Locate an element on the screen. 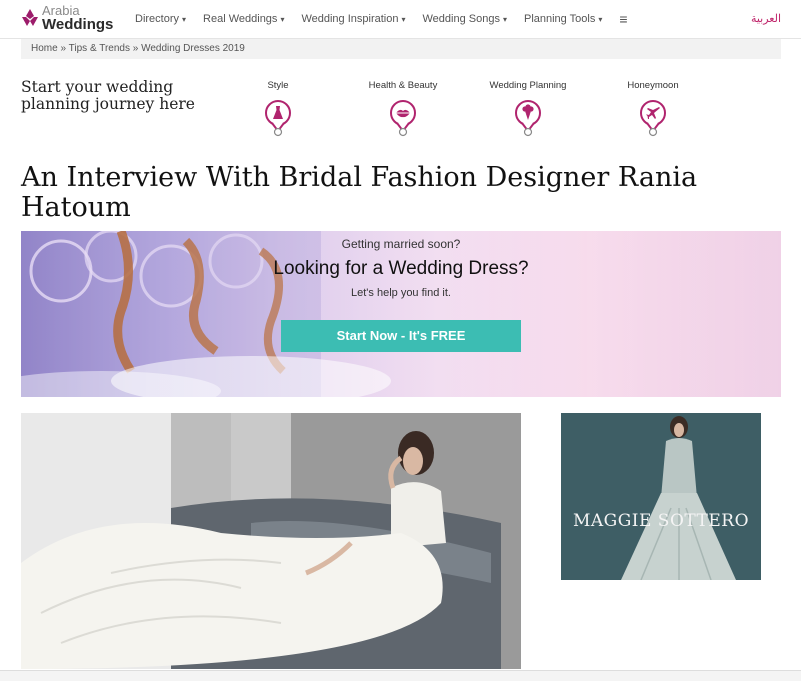  ad-image is located at coordinates (661, 496).